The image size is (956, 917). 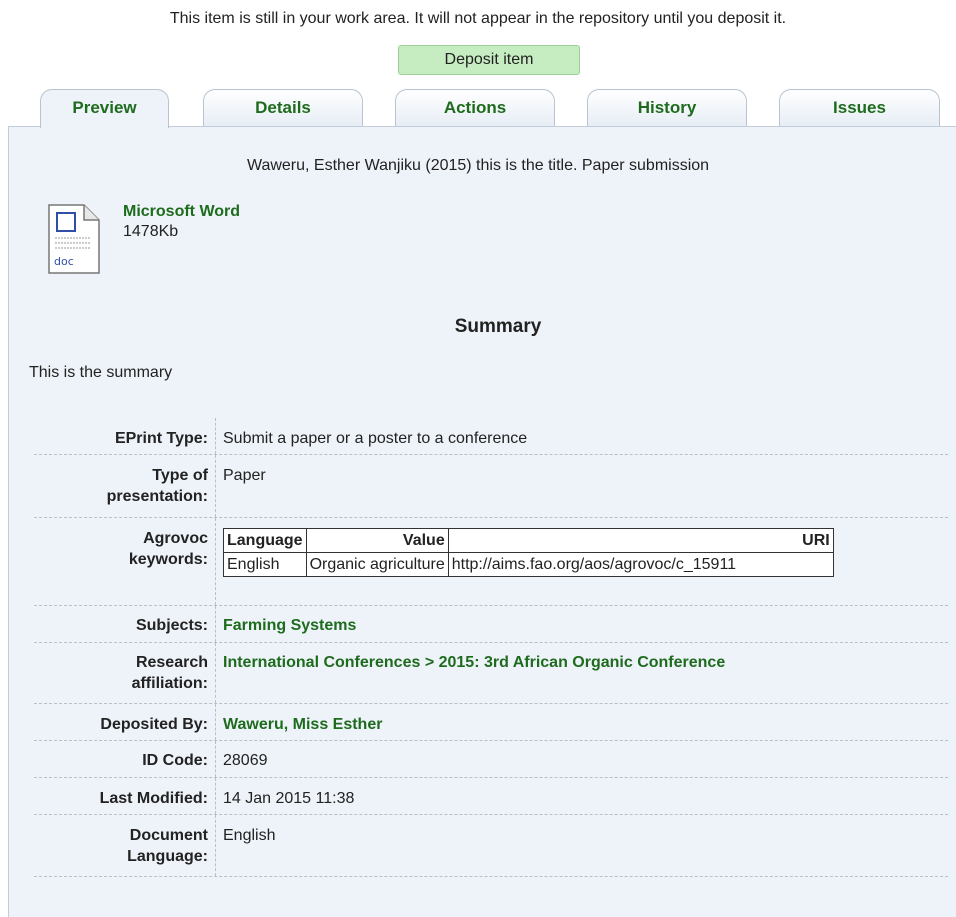 What do you see at coordinates (302, 724) in the screenshot?
I see `deposited-by-link: Waweru, Miss Esther` at bounding box center [302, 724].